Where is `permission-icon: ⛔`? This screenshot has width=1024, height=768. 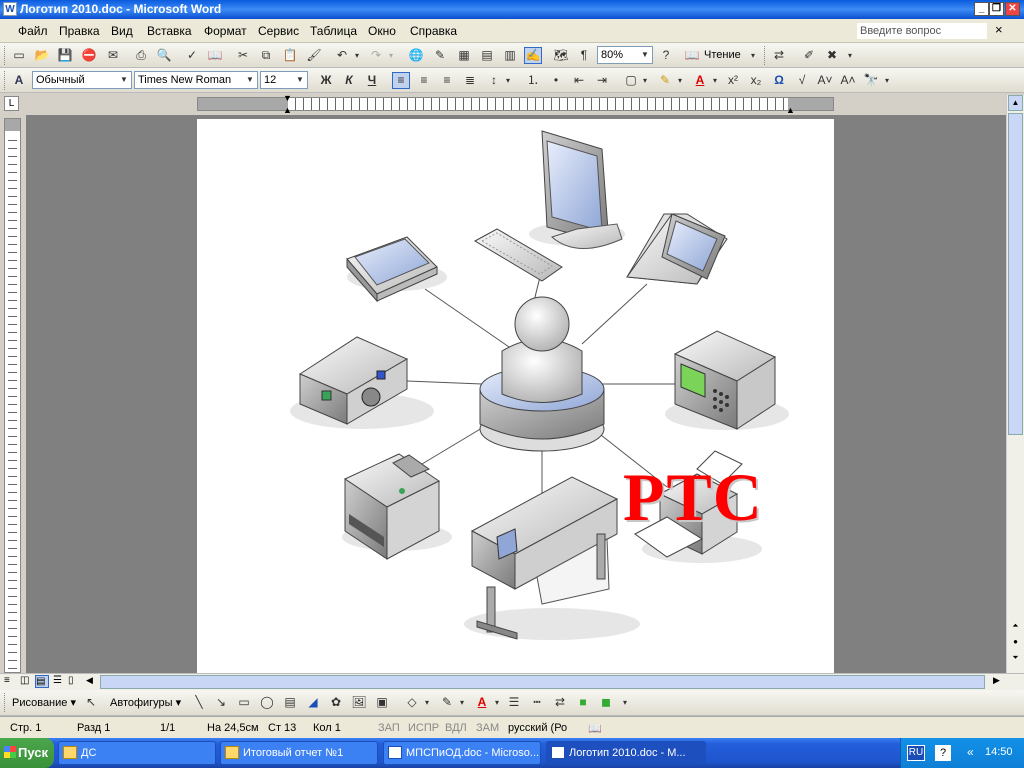
permission-icon: ⛔ is located at coordinates (89, 55).